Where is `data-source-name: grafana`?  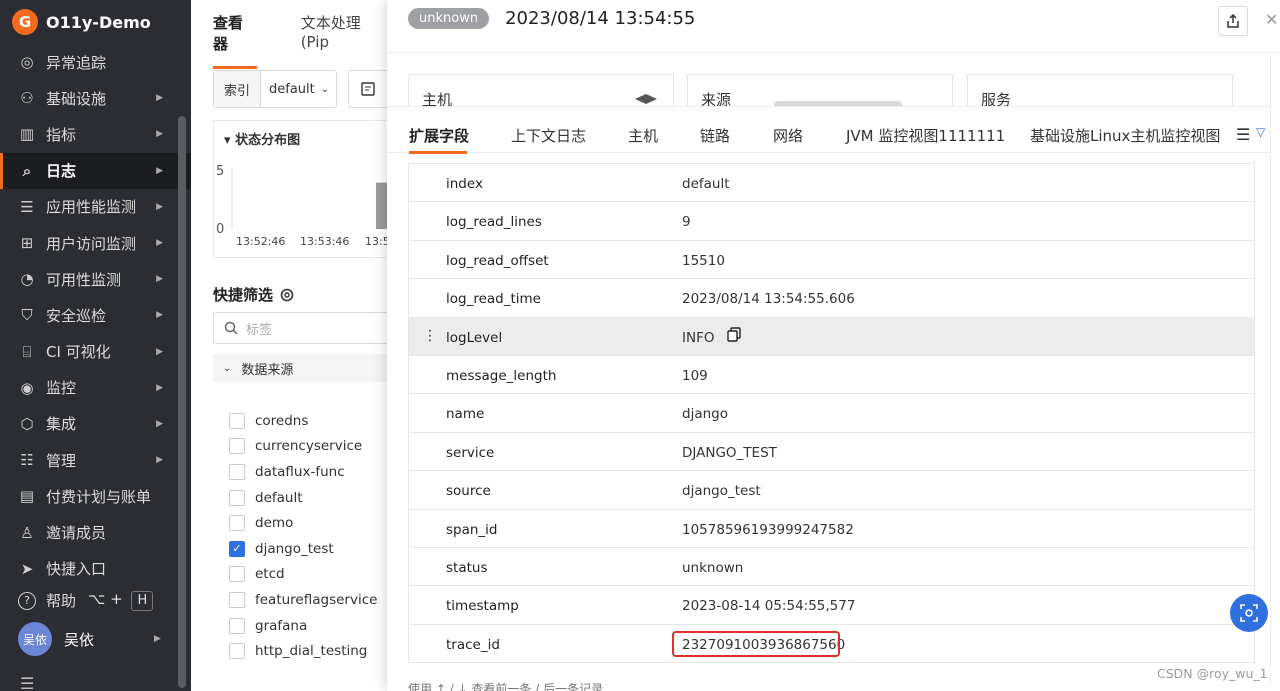
data-source-name: grafana is located at coordinates (281, 625).